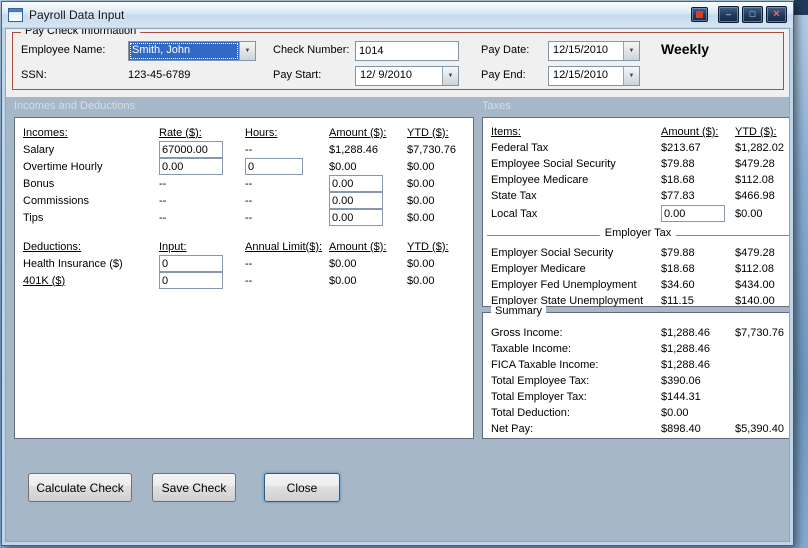 This screenshot has height=548, width=808. I want to click on income-row-salary: Salary -- $1,288.46 $7,730.76, so click(244, 149).